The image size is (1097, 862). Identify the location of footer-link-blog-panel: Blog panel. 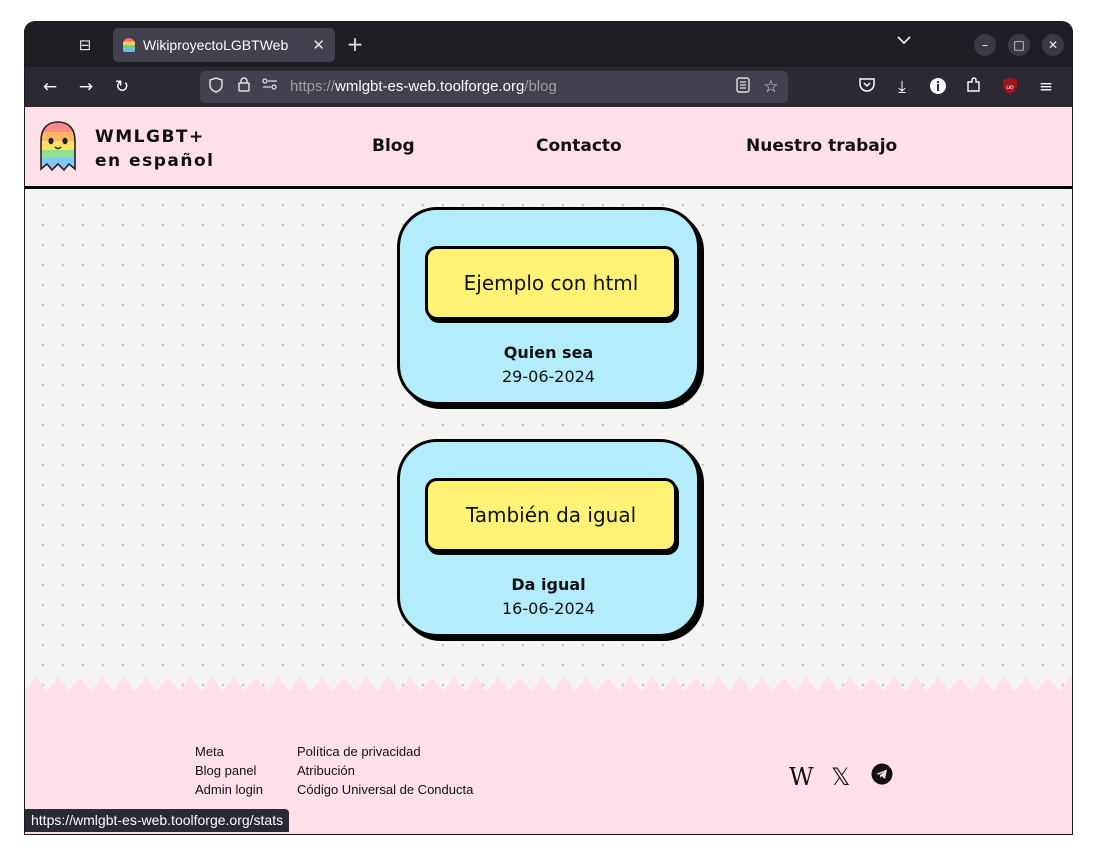
(225, 770).